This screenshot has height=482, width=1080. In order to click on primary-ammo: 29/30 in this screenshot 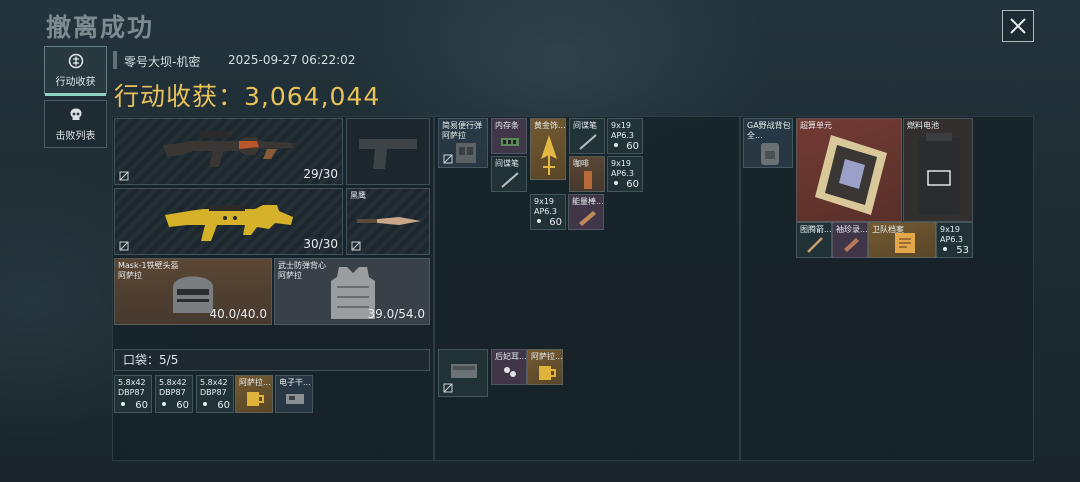, I will do `click(320, 174)`.